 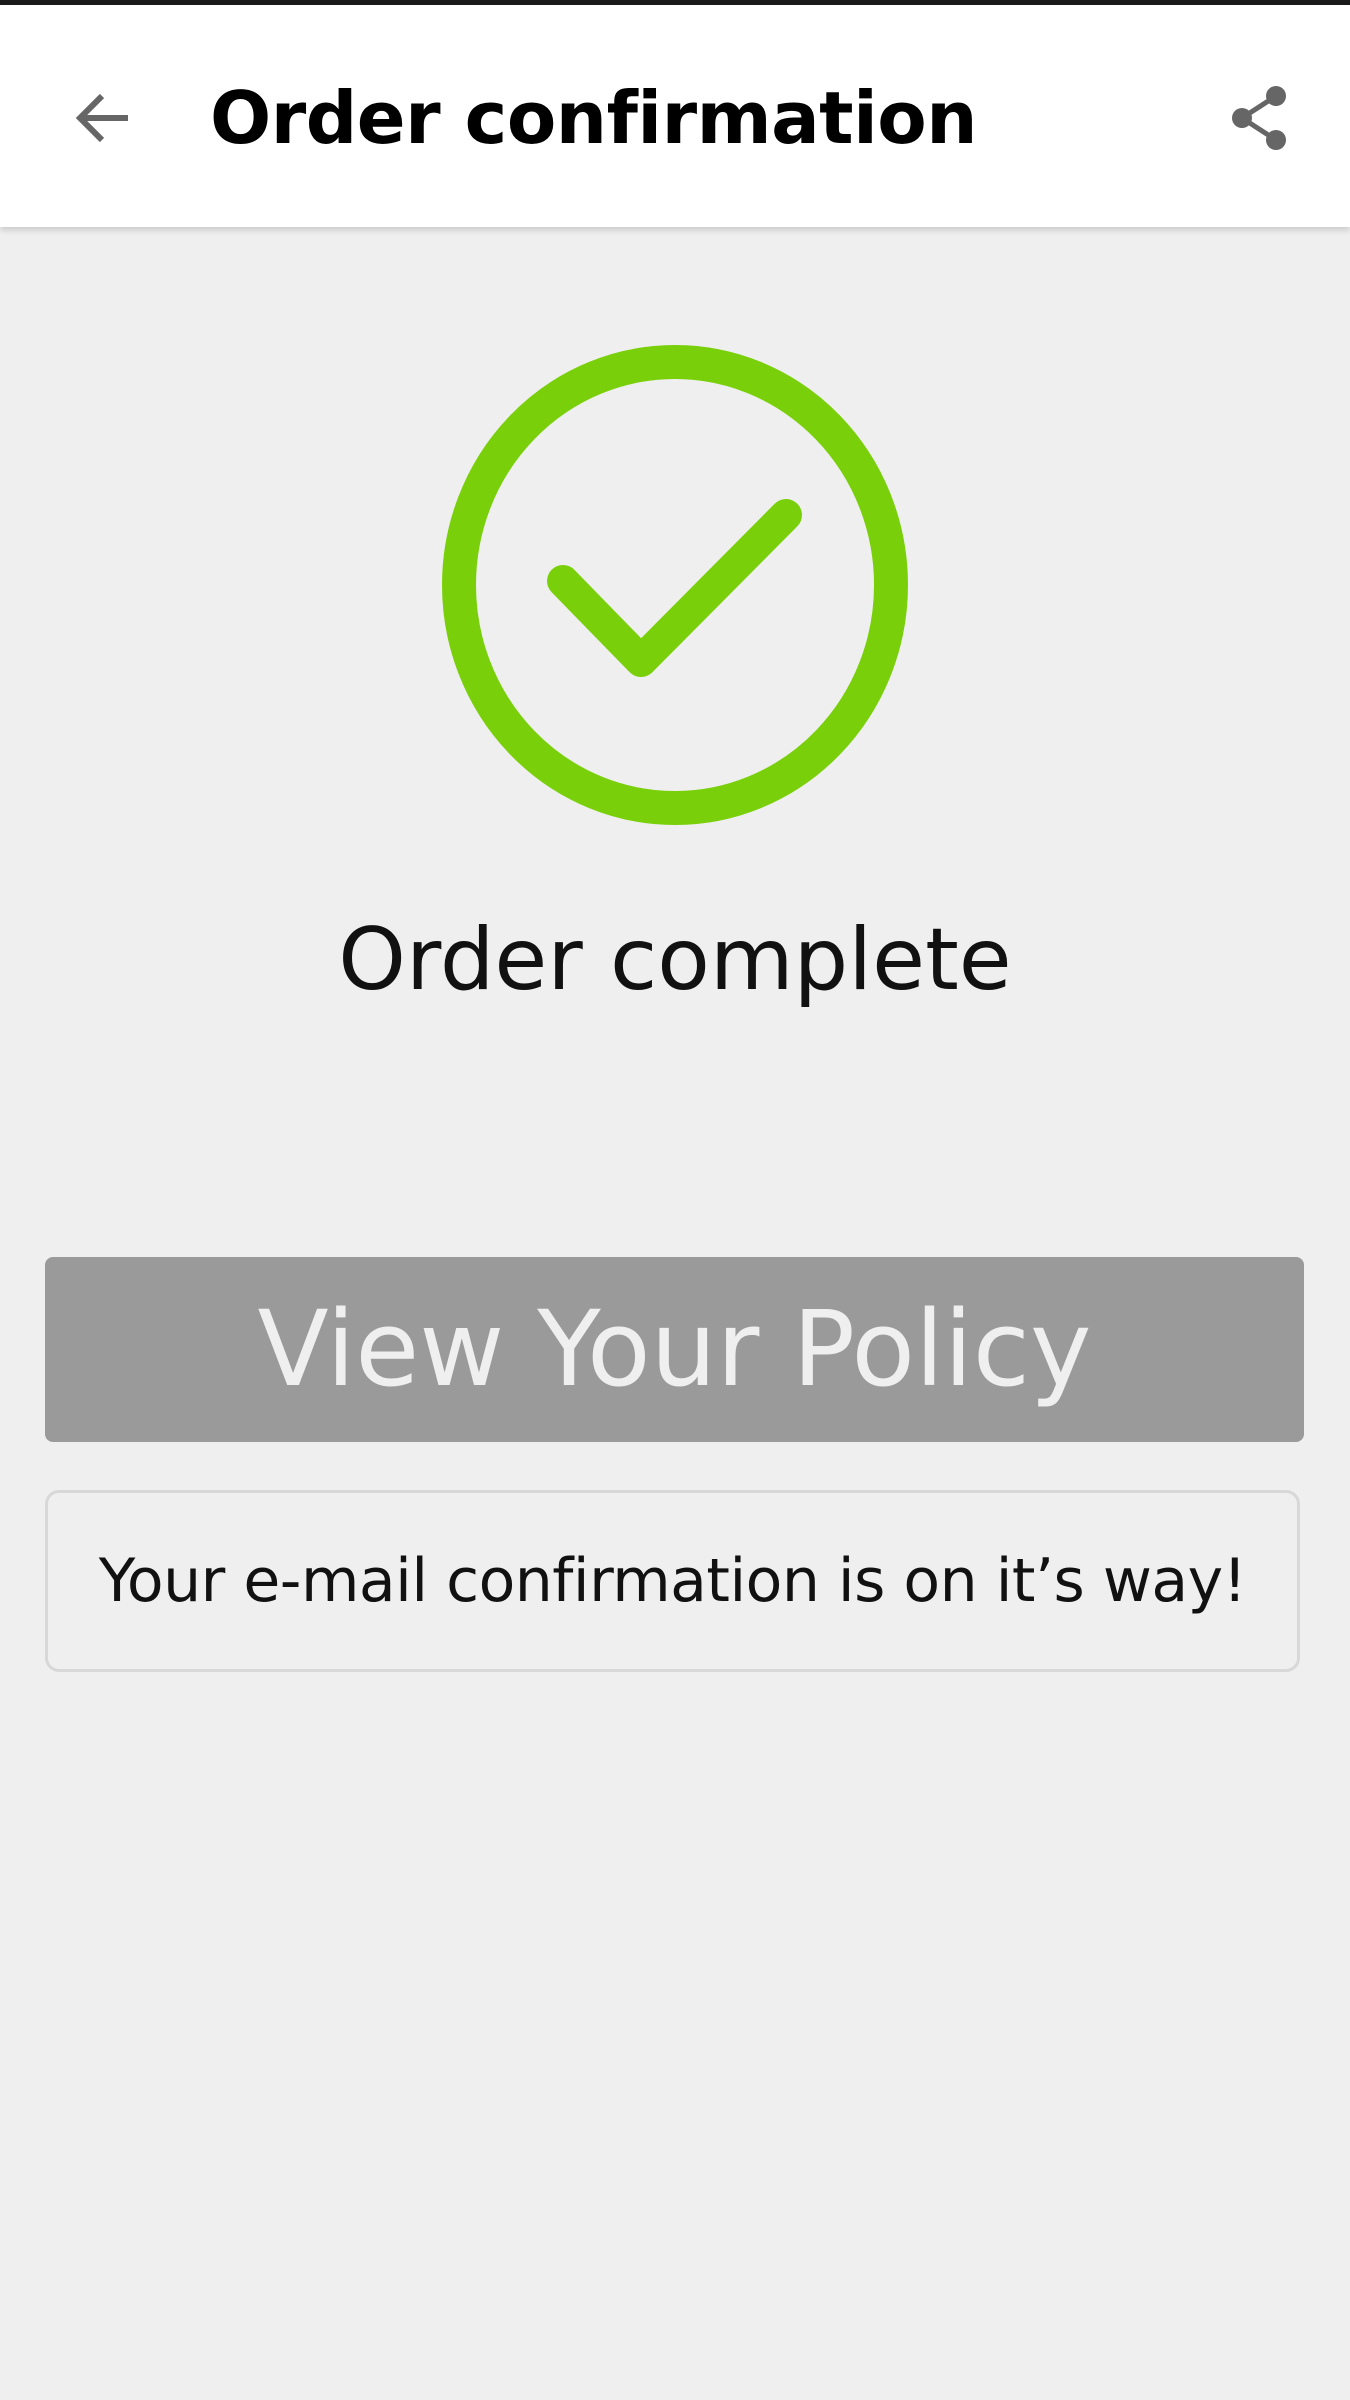 What do you see at coordinates (594, 118) in the screenshot?
I see `page-title: Order confirmation` at bounding box center [594, 118].